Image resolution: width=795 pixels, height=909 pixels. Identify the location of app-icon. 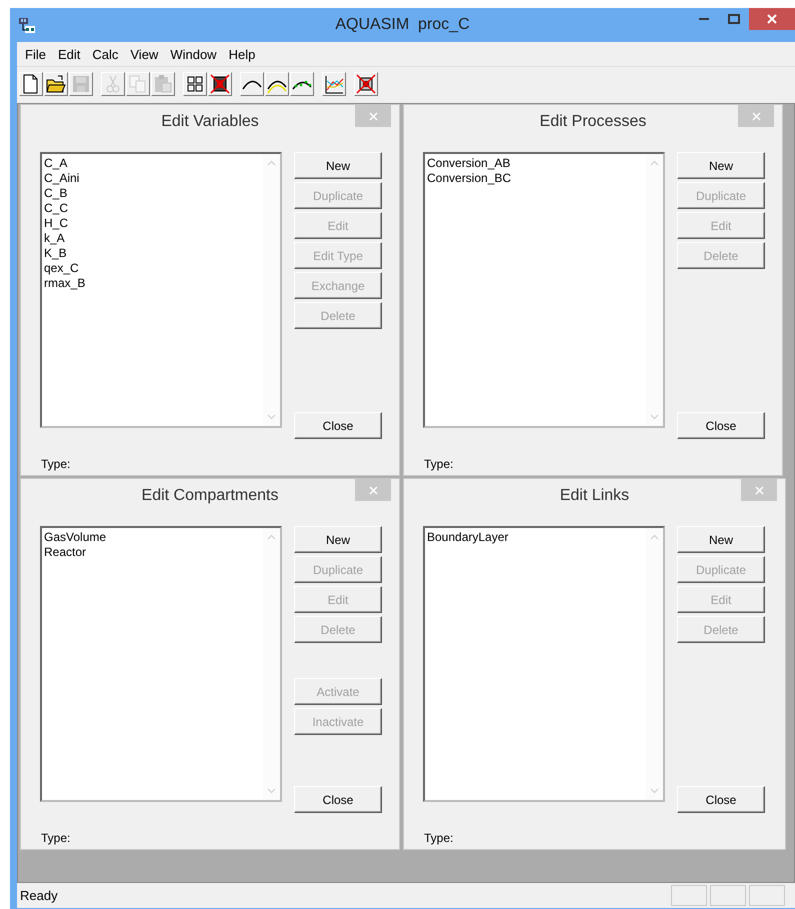
(27, 25).